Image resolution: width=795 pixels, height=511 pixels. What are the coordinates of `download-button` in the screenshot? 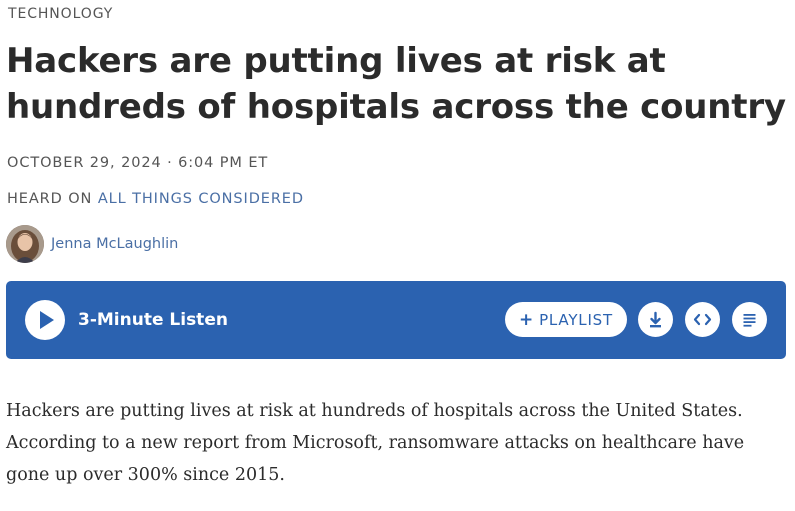 It's located at (655, 319).